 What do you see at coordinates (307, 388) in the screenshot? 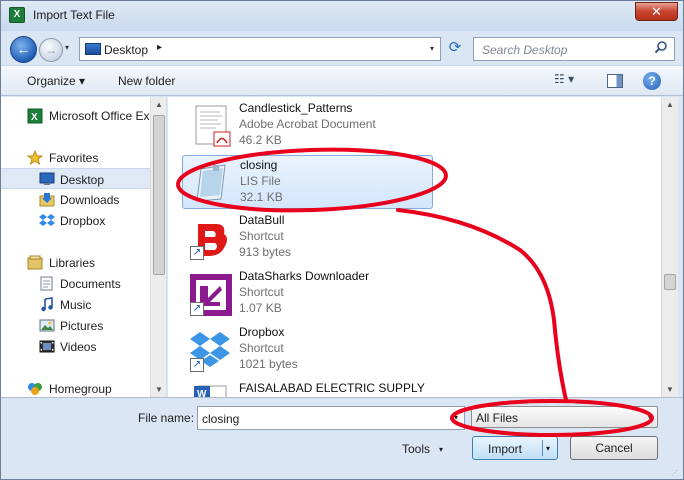
I see `file-item-faisalabad-electric-supply: W FAISALABAD ELECTRIC SUPPLY` at bounding box center [307, 388].